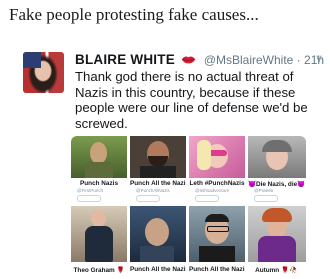 This screenshot has width=330, height=279. Describe the element at coordinates (99, 270) in the screenshot. I see `profile-name: Theo Graham 🌹` at that location.